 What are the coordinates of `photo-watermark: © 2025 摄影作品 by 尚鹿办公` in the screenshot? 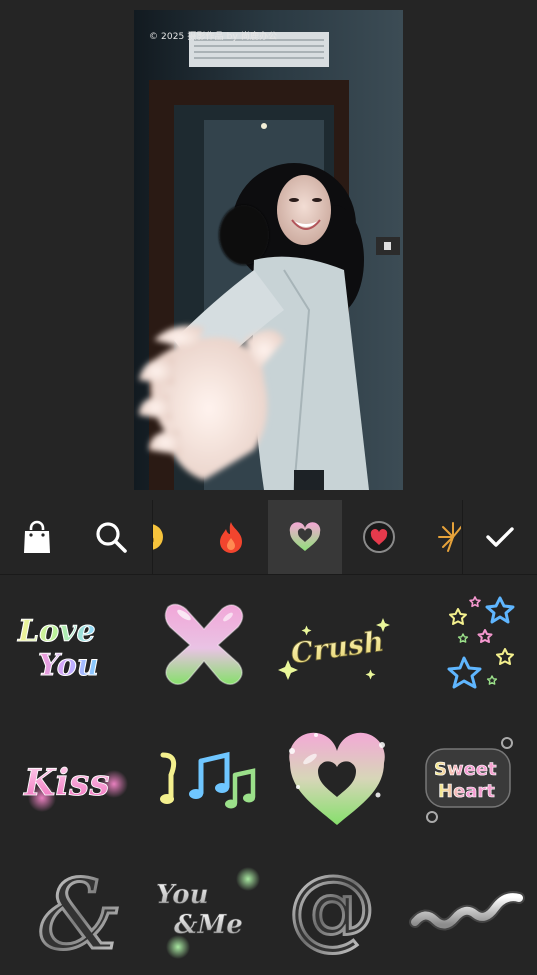 It's located at (213, 37).